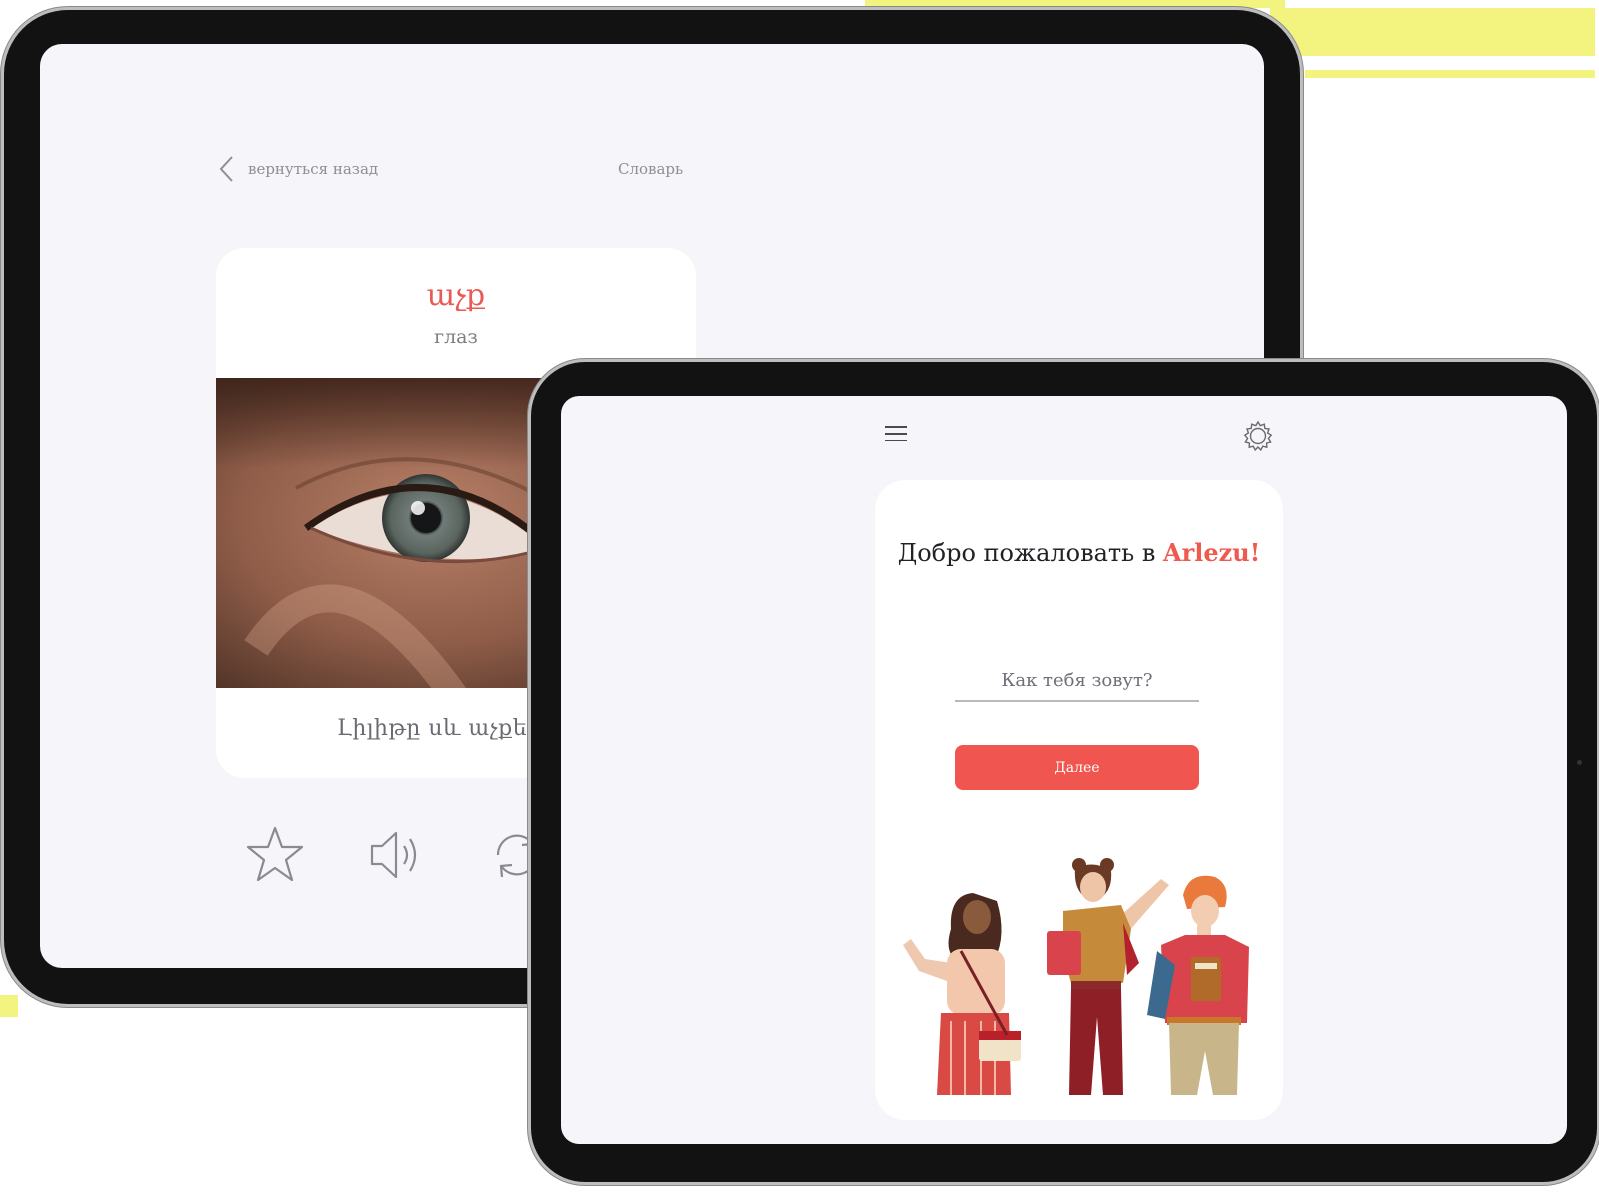  Describe the element at coordinates (228, 169) in the screenshot. I see `chevron-left-icon` at that location.